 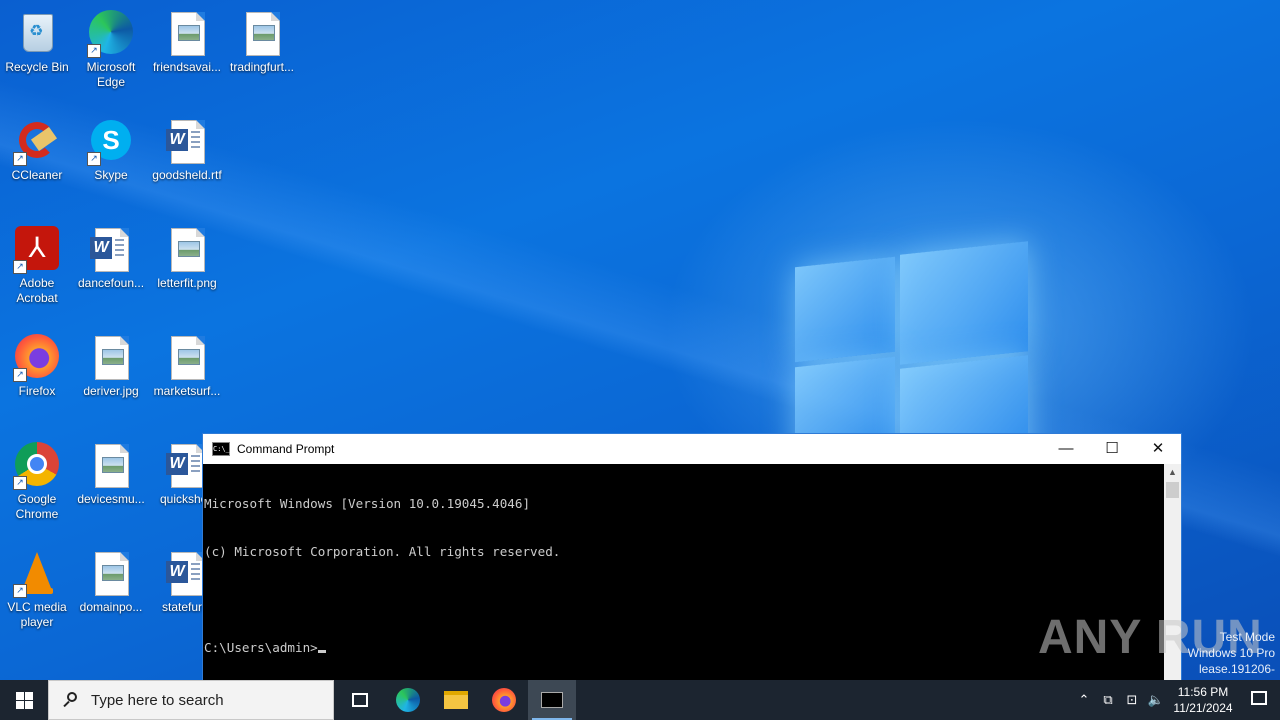 I want to click on console-prompt-line: C:\Users\admin>, so click(x=684, y=648).